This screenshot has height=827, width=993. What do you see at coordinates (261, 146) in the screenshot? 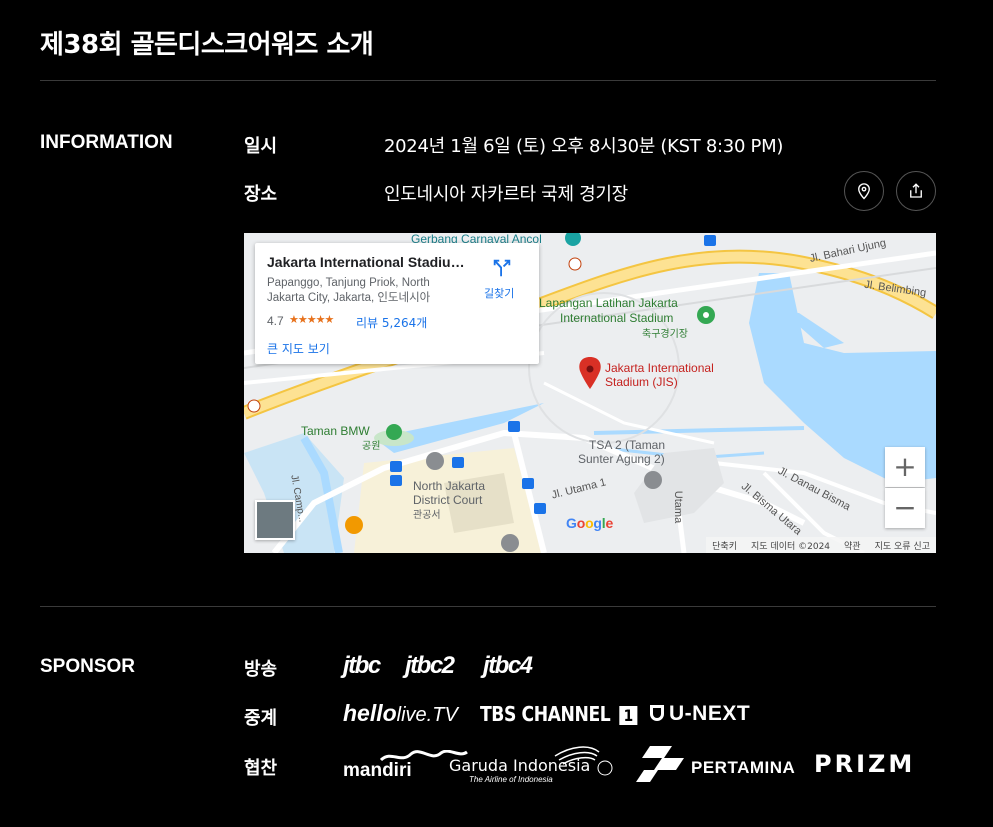
I see `date-label: 일시` at bounding box center [261, 146].